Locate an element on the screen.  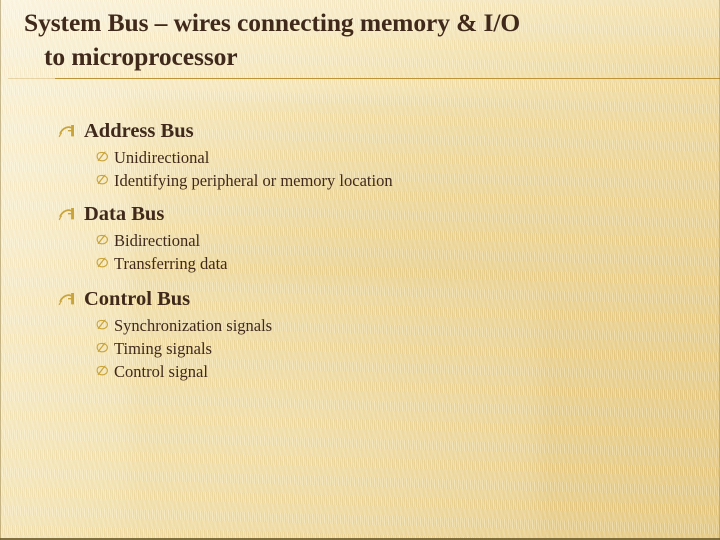
bullet-item-text: Synchronization signals is located at coordinates (193, 325).